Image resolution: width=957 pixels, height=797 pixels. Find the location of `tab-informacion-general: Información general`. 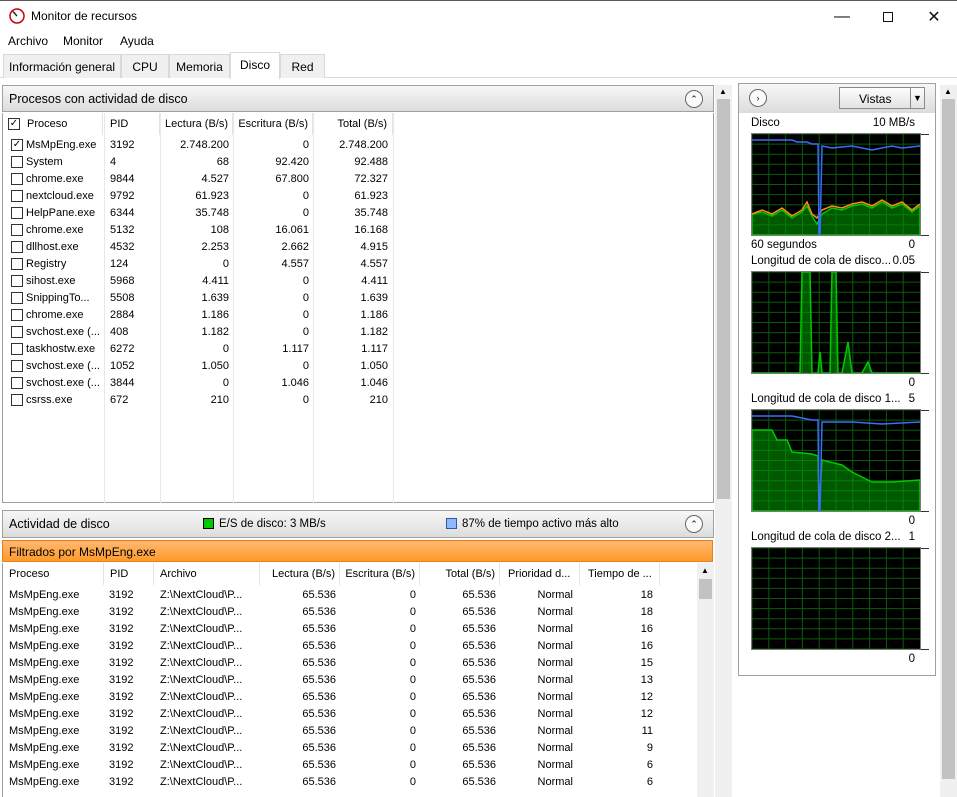

tab-informacion-general: Información general is located at coordinates (62, 66).